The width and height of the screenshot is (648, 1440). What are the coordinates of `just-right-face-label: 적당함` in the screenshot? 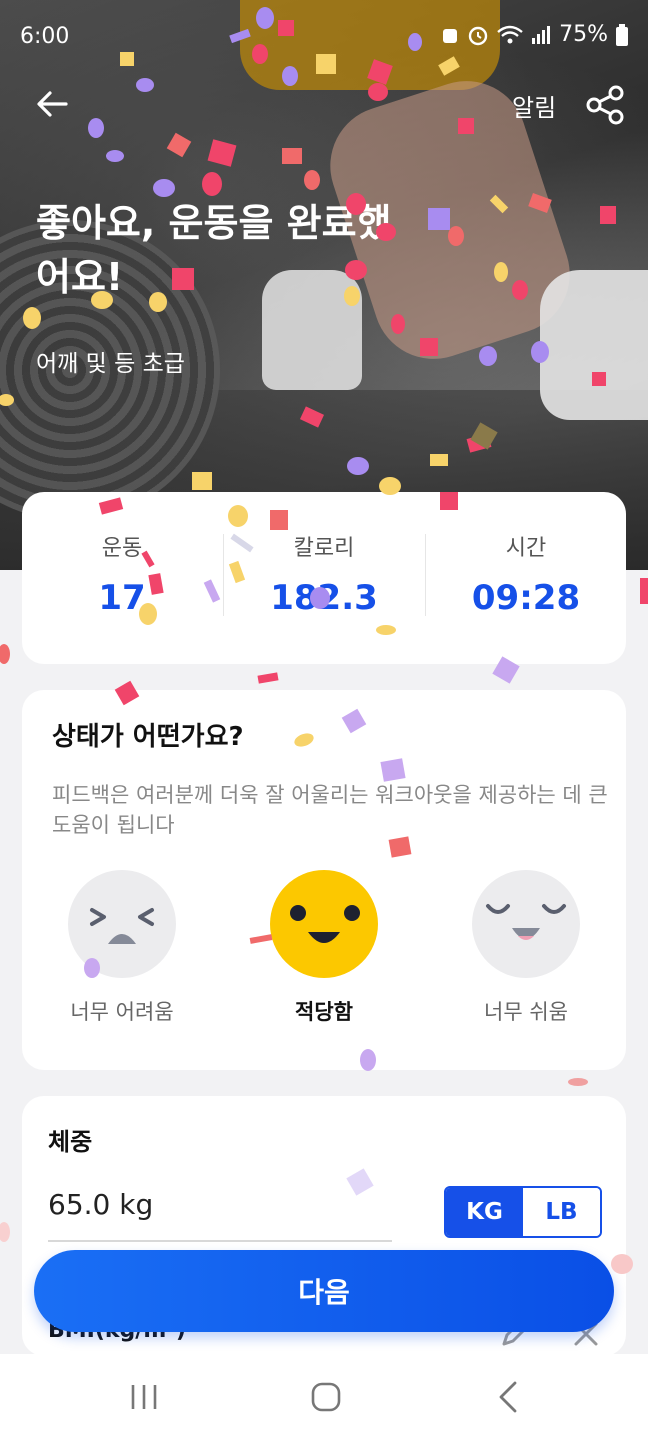 It's located at (324, 1012).